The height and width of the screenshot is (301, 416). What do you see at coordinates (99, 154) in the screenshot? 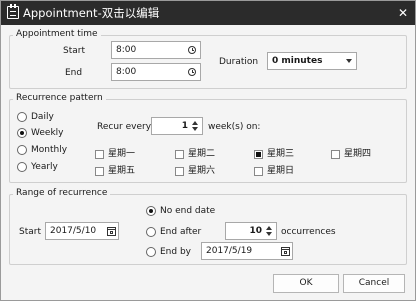
I see `checkbox-monday` at bounding box center [99, 154].